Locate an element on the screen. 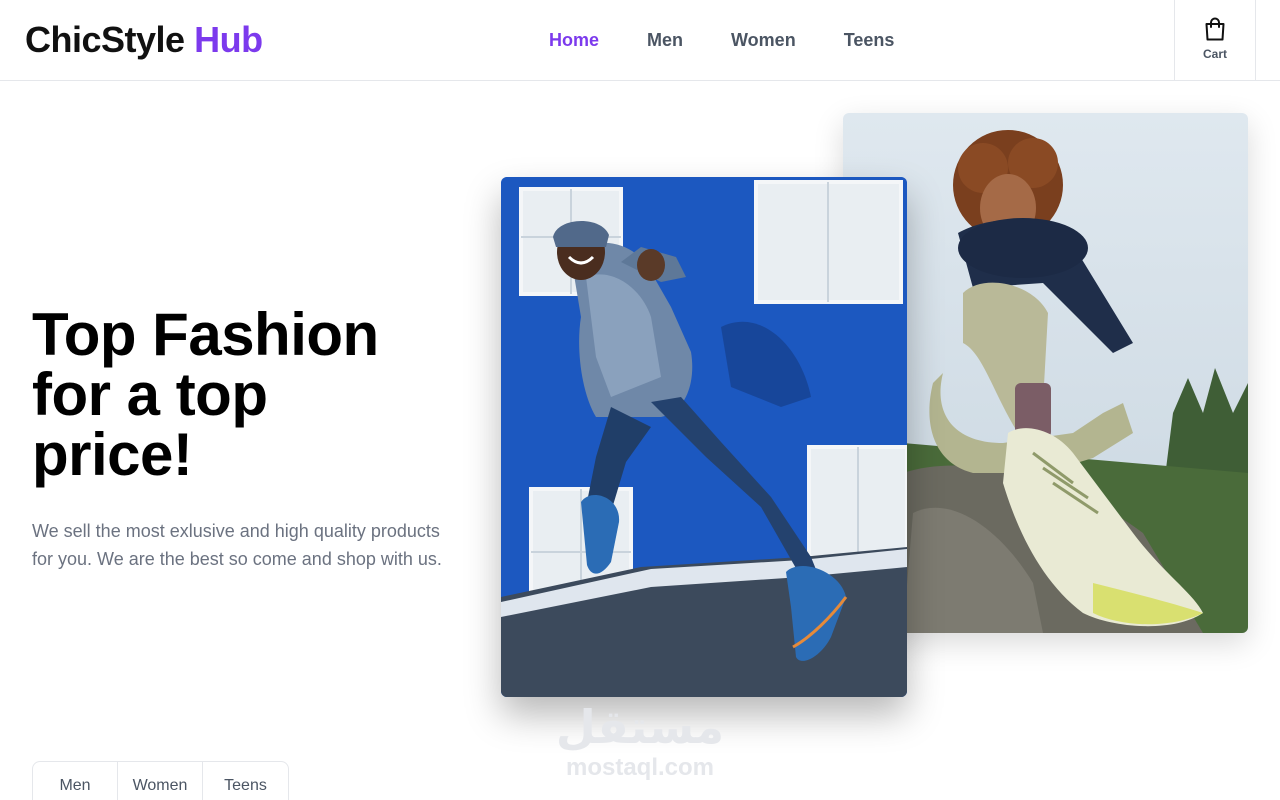 The height and width of the screenshot is (800, 1280). nav-home: Home is located at coordinates (574, 40).